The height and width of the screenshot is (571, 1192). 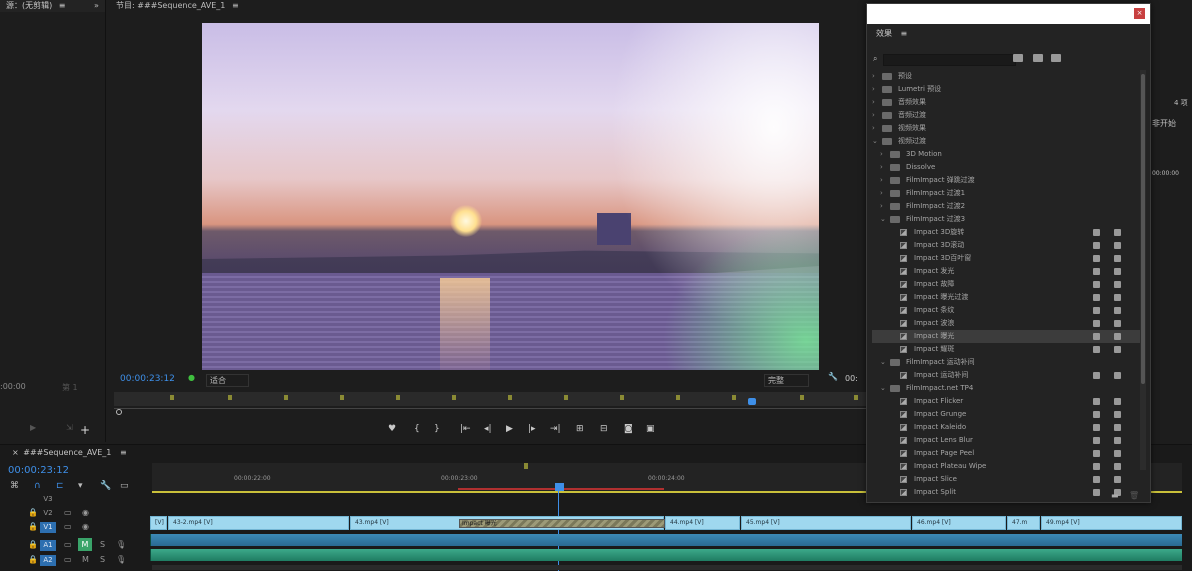 What do you see at coordinates (48, 527) in the screenshot?
I see `track-label: V1` at bounding box center [48, 527].